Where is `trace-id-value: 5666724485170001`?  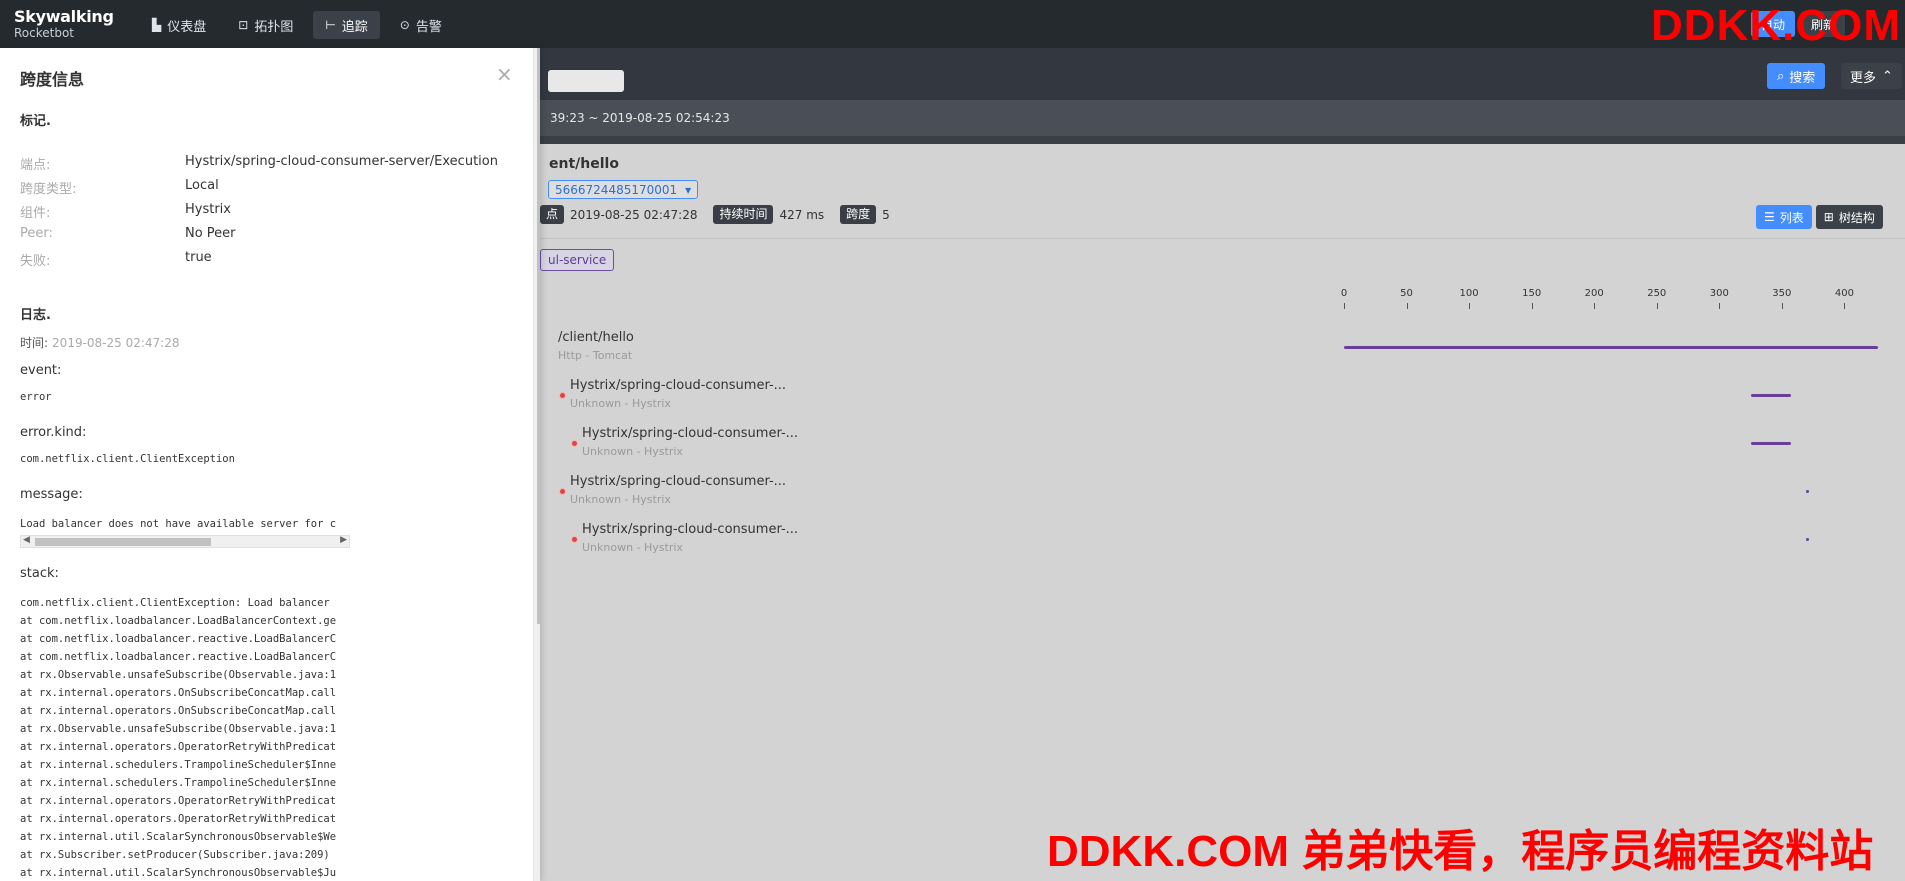 trace-id-value: 5666724485170001 is located at coordinates (616, 189).